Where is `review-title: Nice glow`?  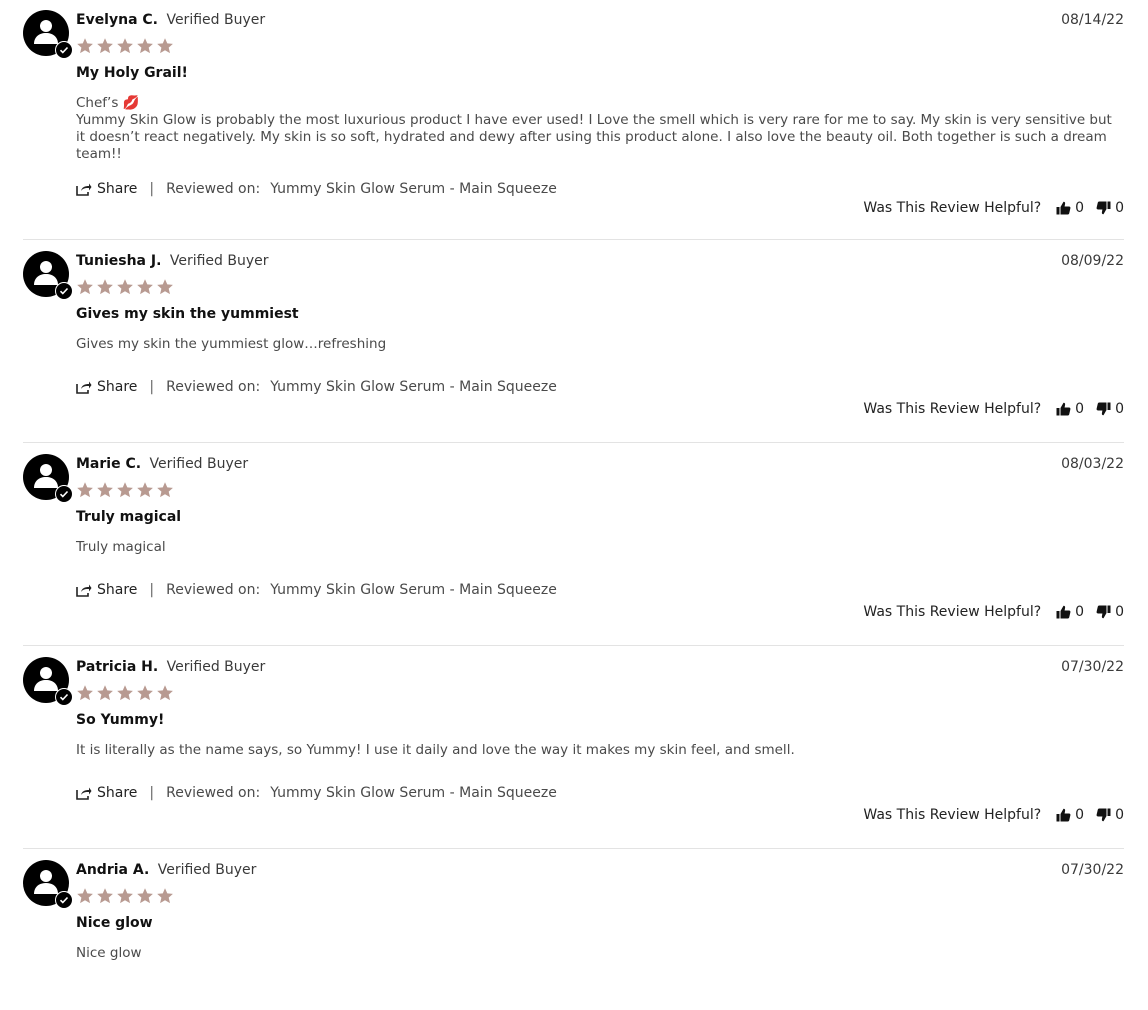
review-title: Nice glow is located at coordinates (114, 923).